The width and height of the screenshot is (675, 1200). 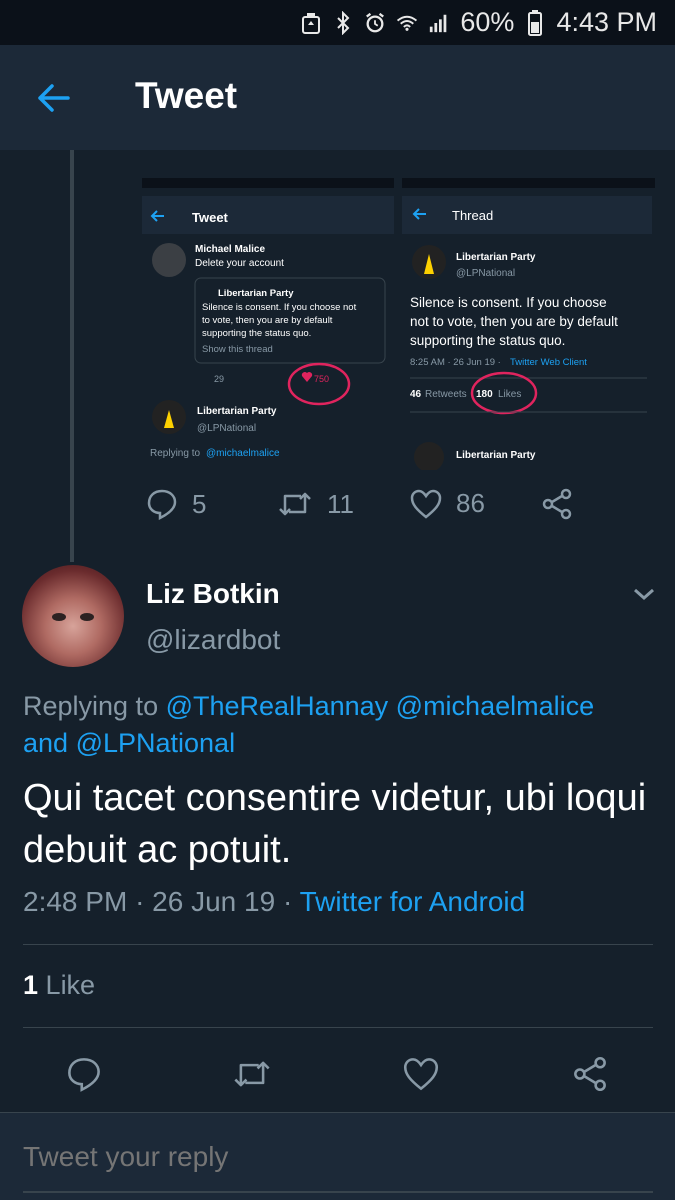 What do you see at coordinates (213, 640) in the screenshot?
I see `author-handle: @lizardbot` at bounding box center [213, 640].